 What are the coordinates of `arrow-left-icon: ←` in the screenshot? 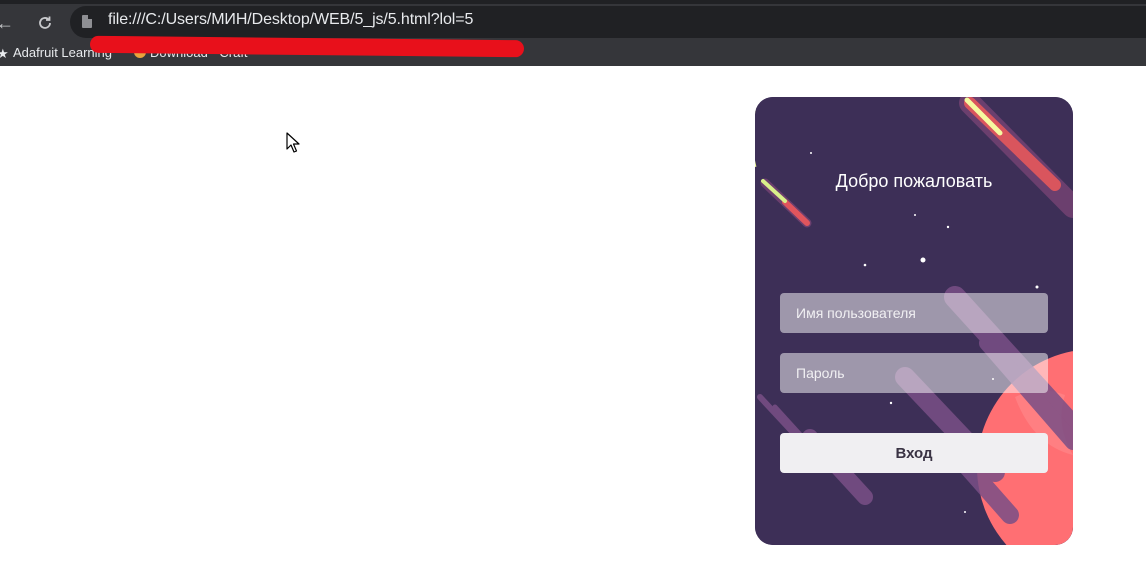 It's located at (7, 23).